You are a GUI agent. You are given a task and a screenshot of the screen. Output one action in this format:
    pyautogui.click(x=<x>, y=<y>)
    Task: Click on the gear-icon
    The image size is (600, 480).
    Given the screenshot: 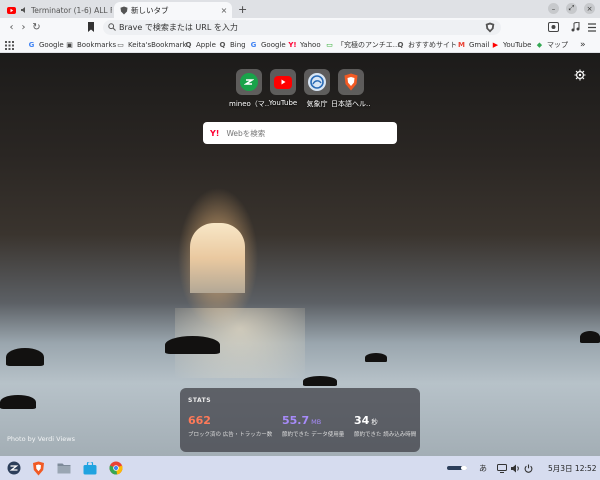 What is the action you would take?
    pyautogui.click(x=580, y=75)
    